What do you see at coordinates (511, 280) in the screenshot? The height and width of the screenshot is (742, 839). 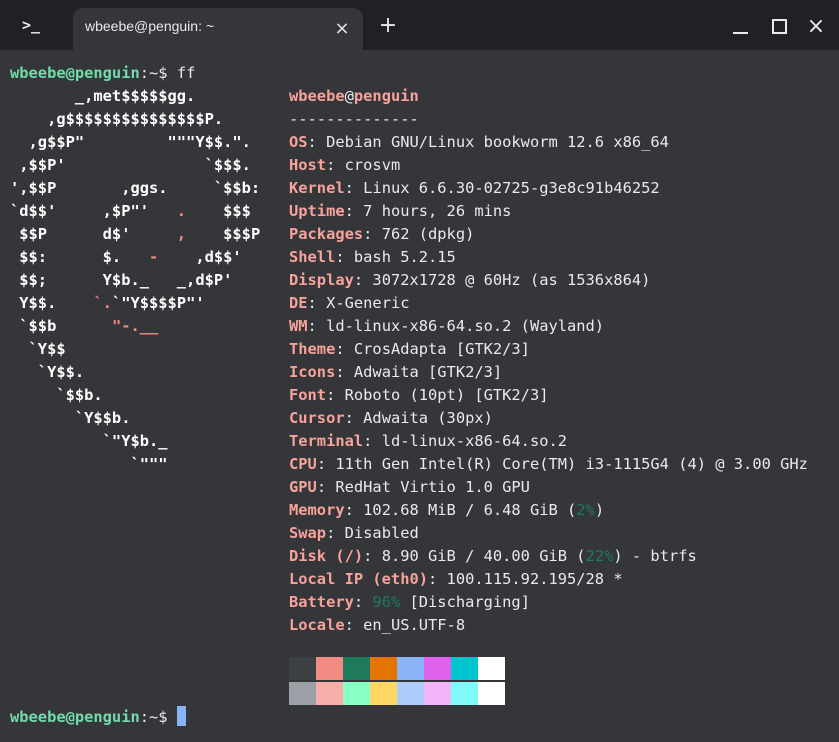 I see `info-value: 3072x1728 @ 60Hz (as 1536x864)` at bounding box center [511, 280].